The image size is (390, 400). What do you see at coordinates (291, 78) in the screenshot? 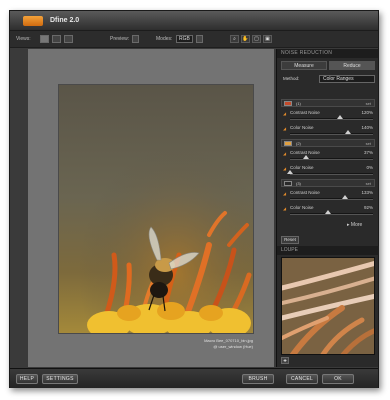
I see `method-label: Method:` at bounding box center [291, 78].